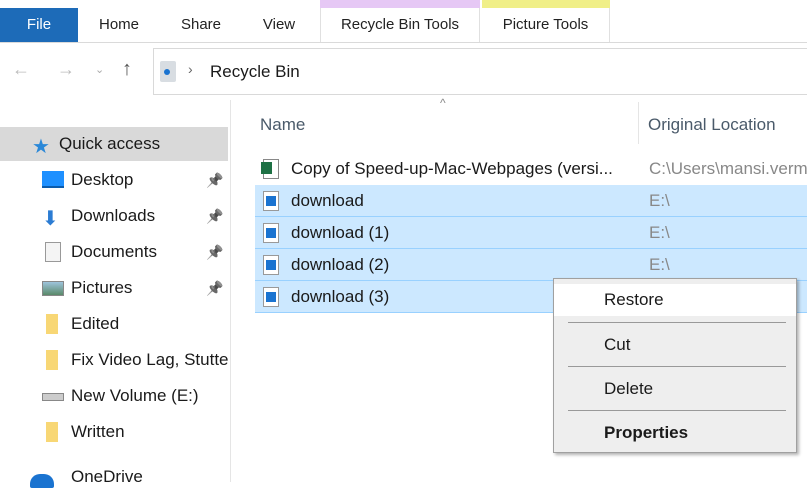  What do you see at coordinates (279, 25) in the screenshot?
I see `tab-view: View` at bounding box center [279, 25].